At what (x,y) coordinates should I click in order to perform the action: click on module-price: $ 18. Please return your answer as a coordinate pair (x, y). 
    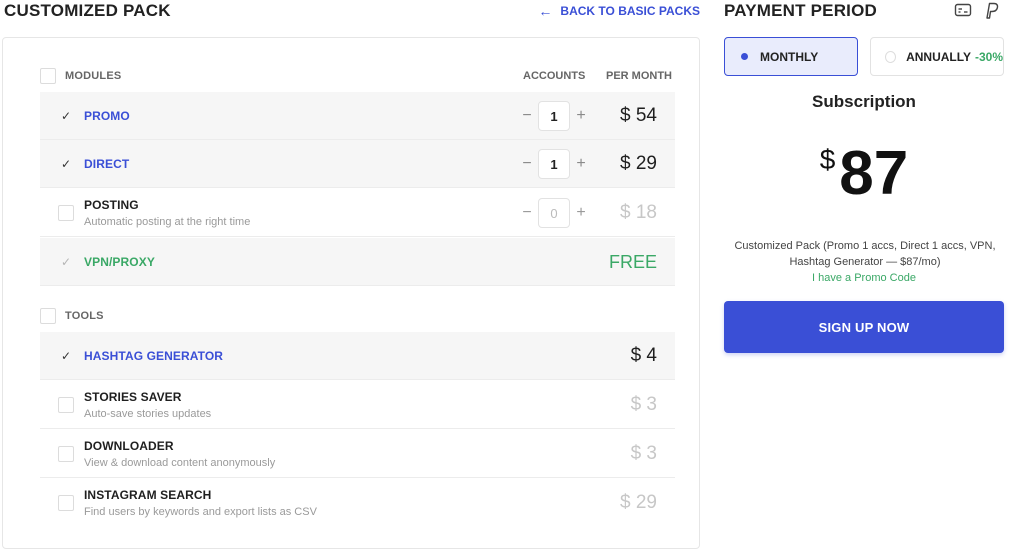
    Looking at the image, I should click on (638, 212).